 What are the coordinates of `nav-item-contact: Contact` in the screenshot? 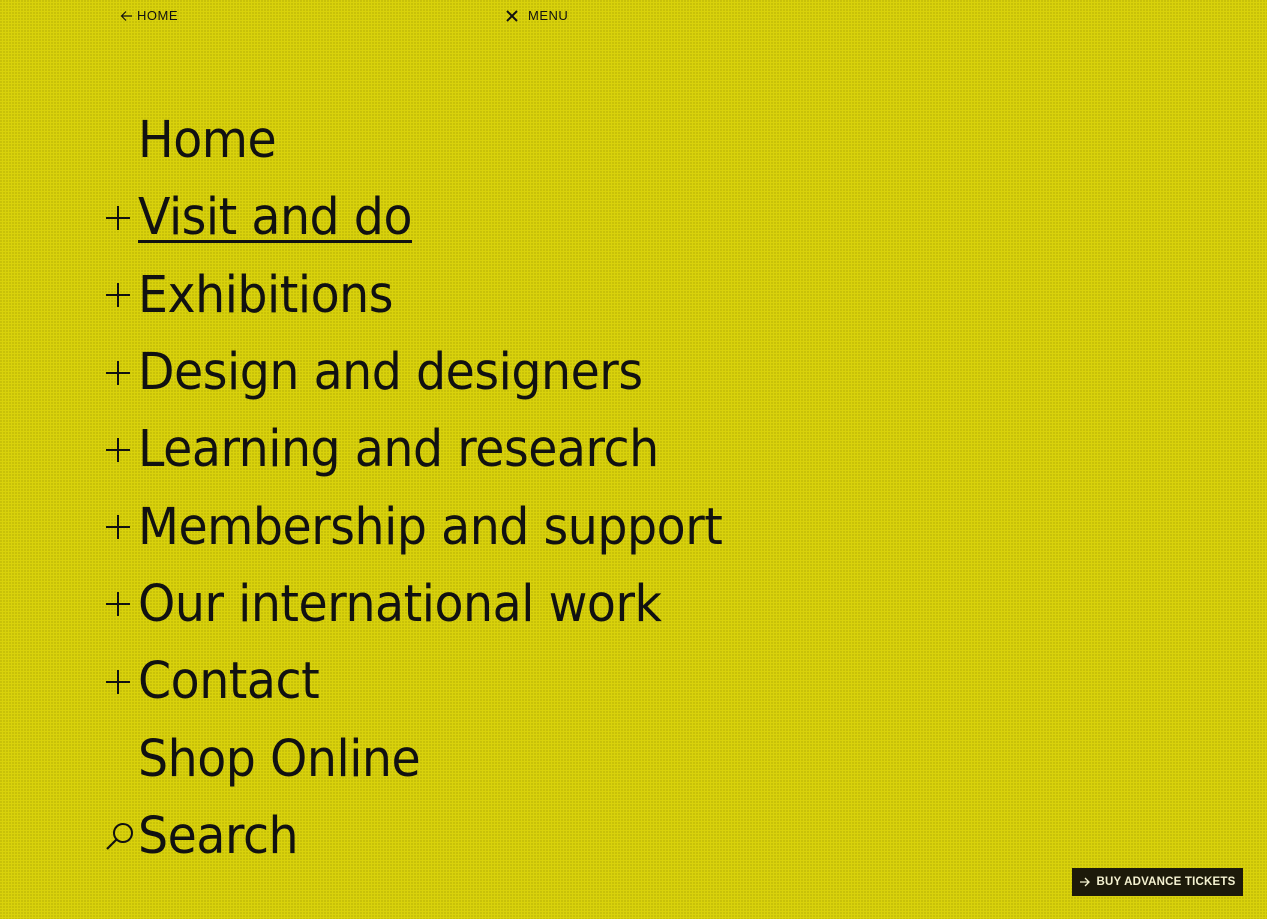 It's located at (435, 681).